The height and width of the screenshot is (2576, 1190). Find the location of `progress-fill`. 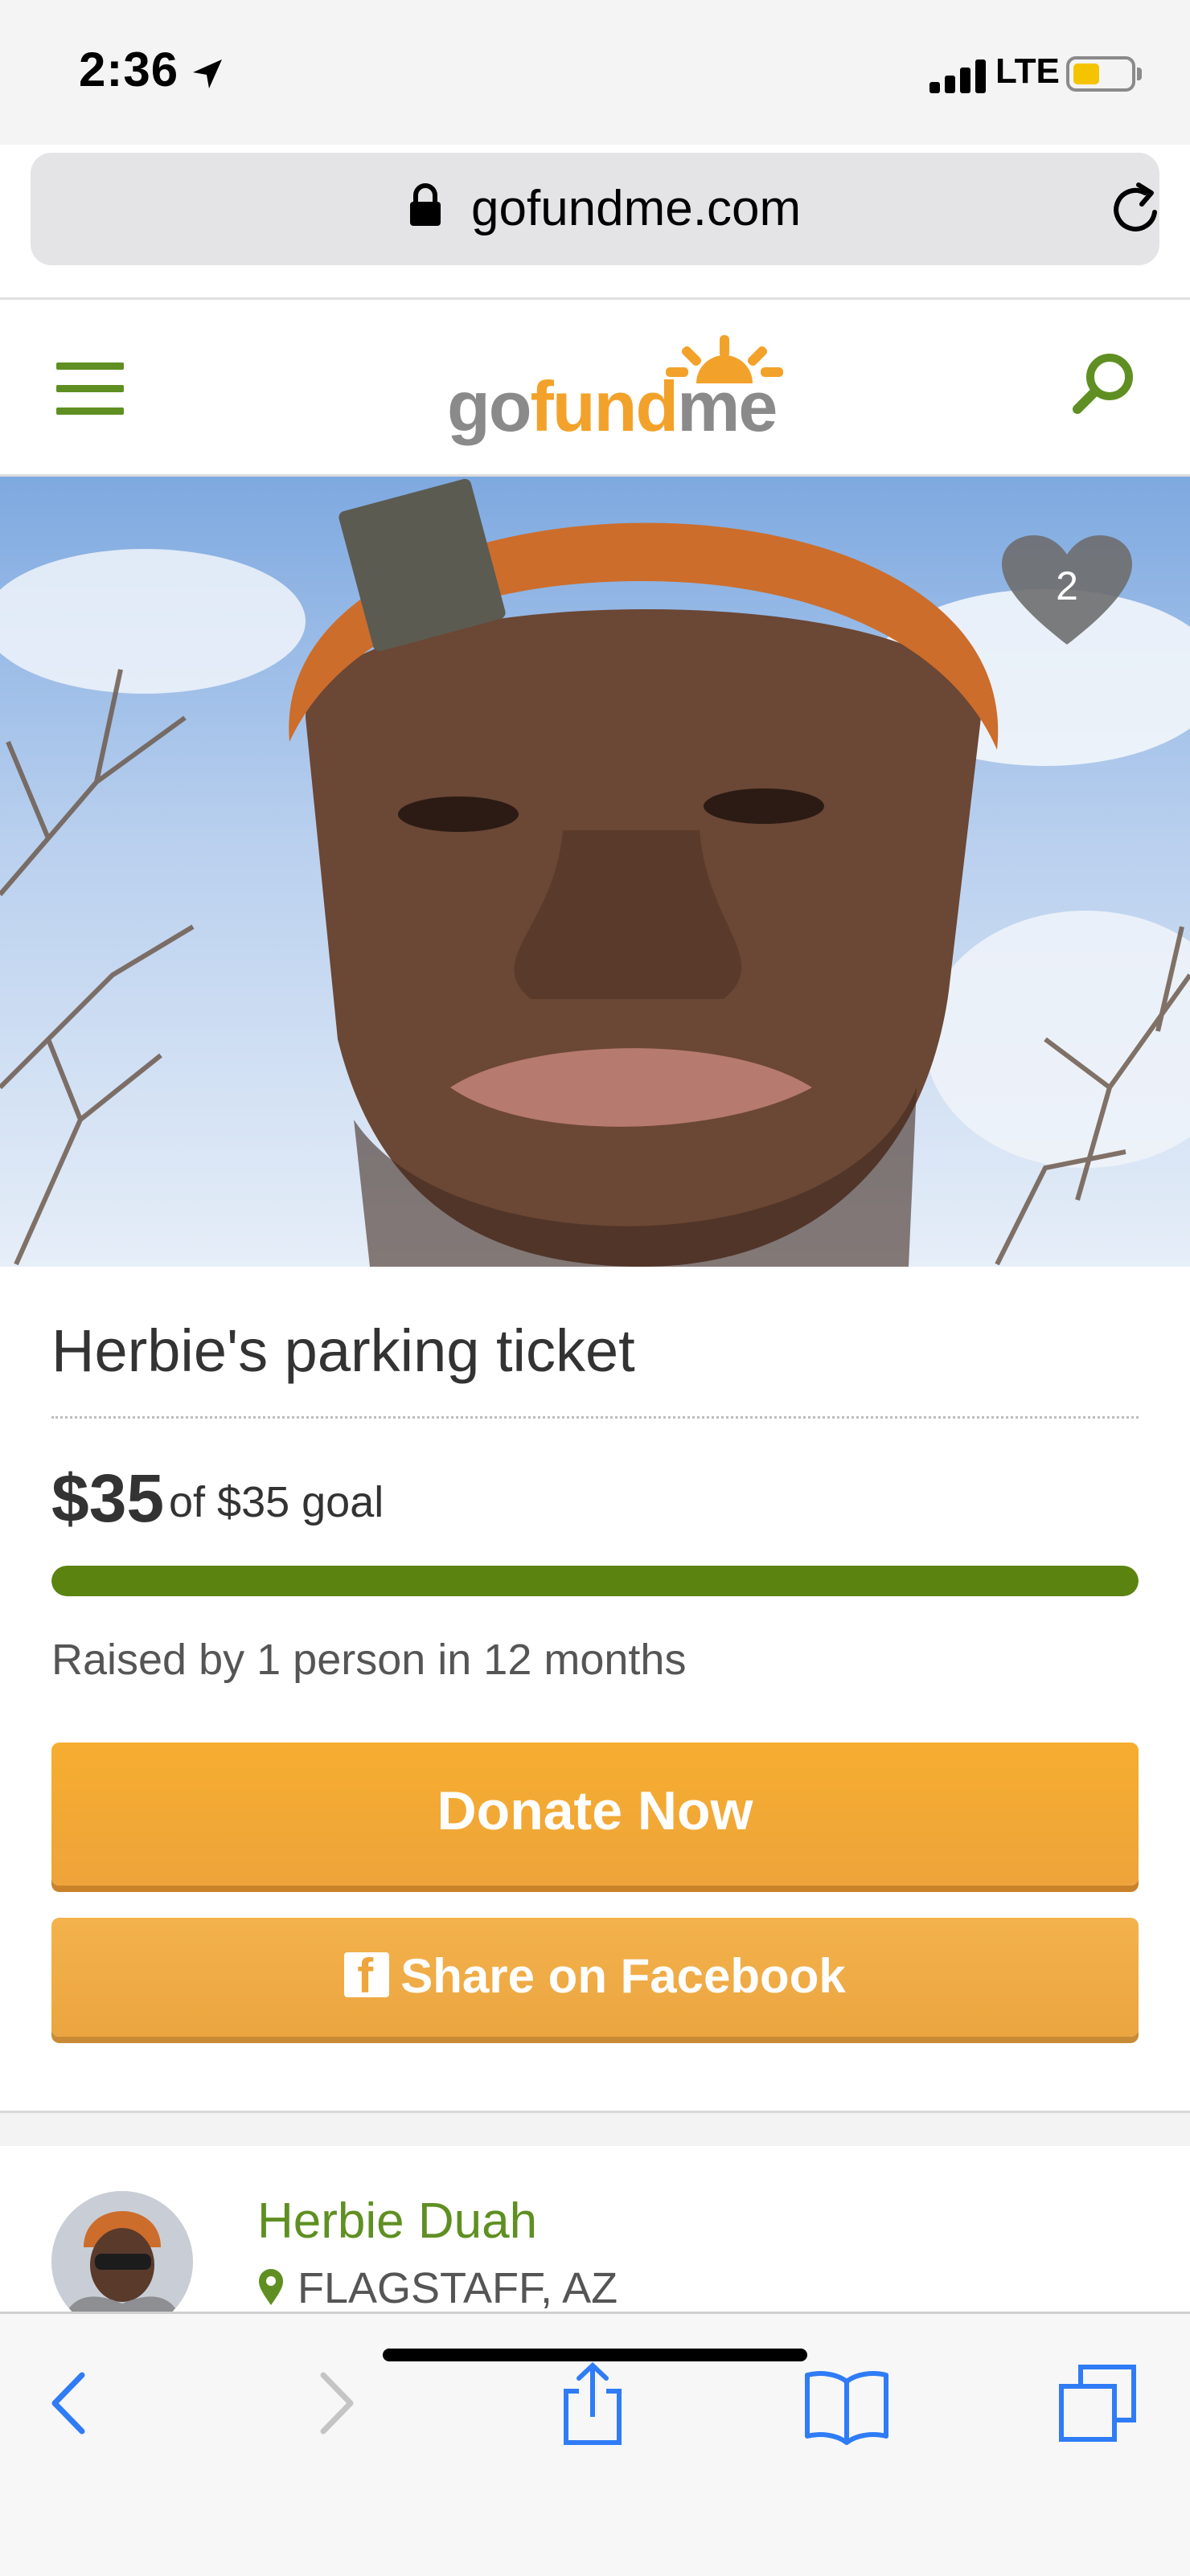

progress-fill is located at coordinates (595, 1581).